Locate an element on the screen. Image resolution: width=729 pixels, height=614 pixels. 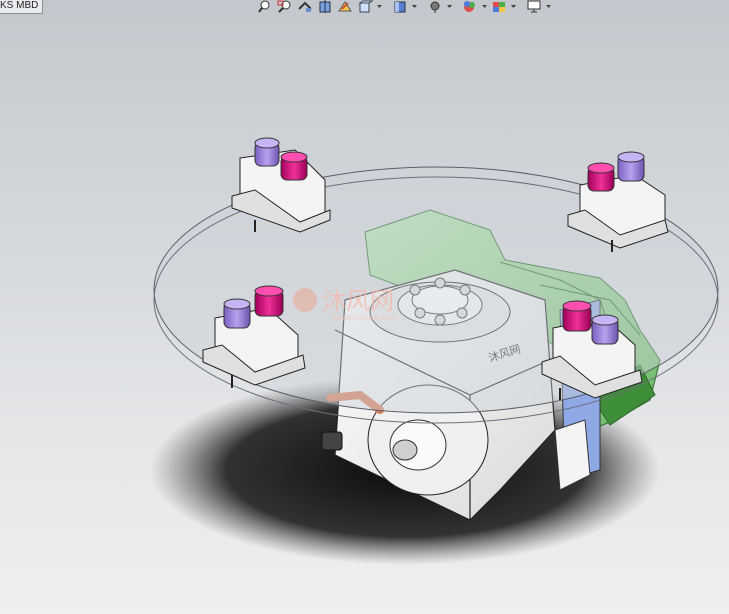
watermark-url: www.mfcad.com is located at coordinates (365, 317).